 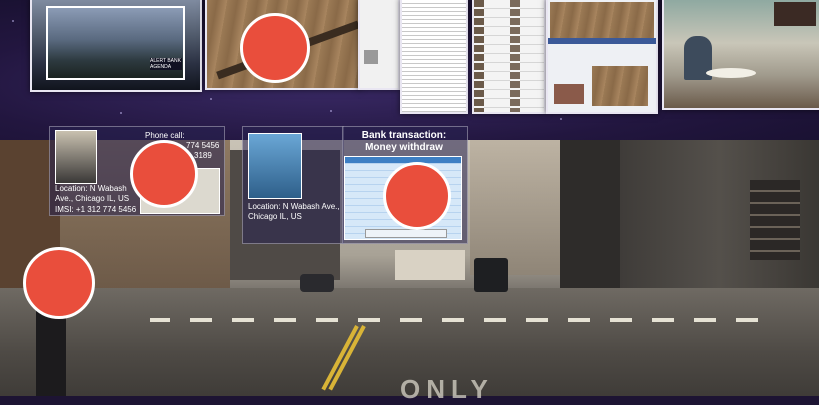 I want to click on atm-location: Location: N Wabash Ave., Chicago IL, US, so click(x=294, y=211).